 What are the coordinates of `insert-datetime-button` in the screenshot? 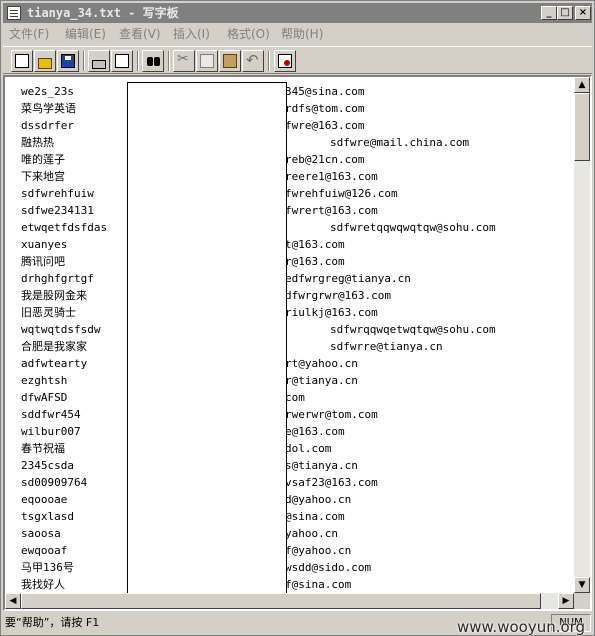 It's located at (285, 61).